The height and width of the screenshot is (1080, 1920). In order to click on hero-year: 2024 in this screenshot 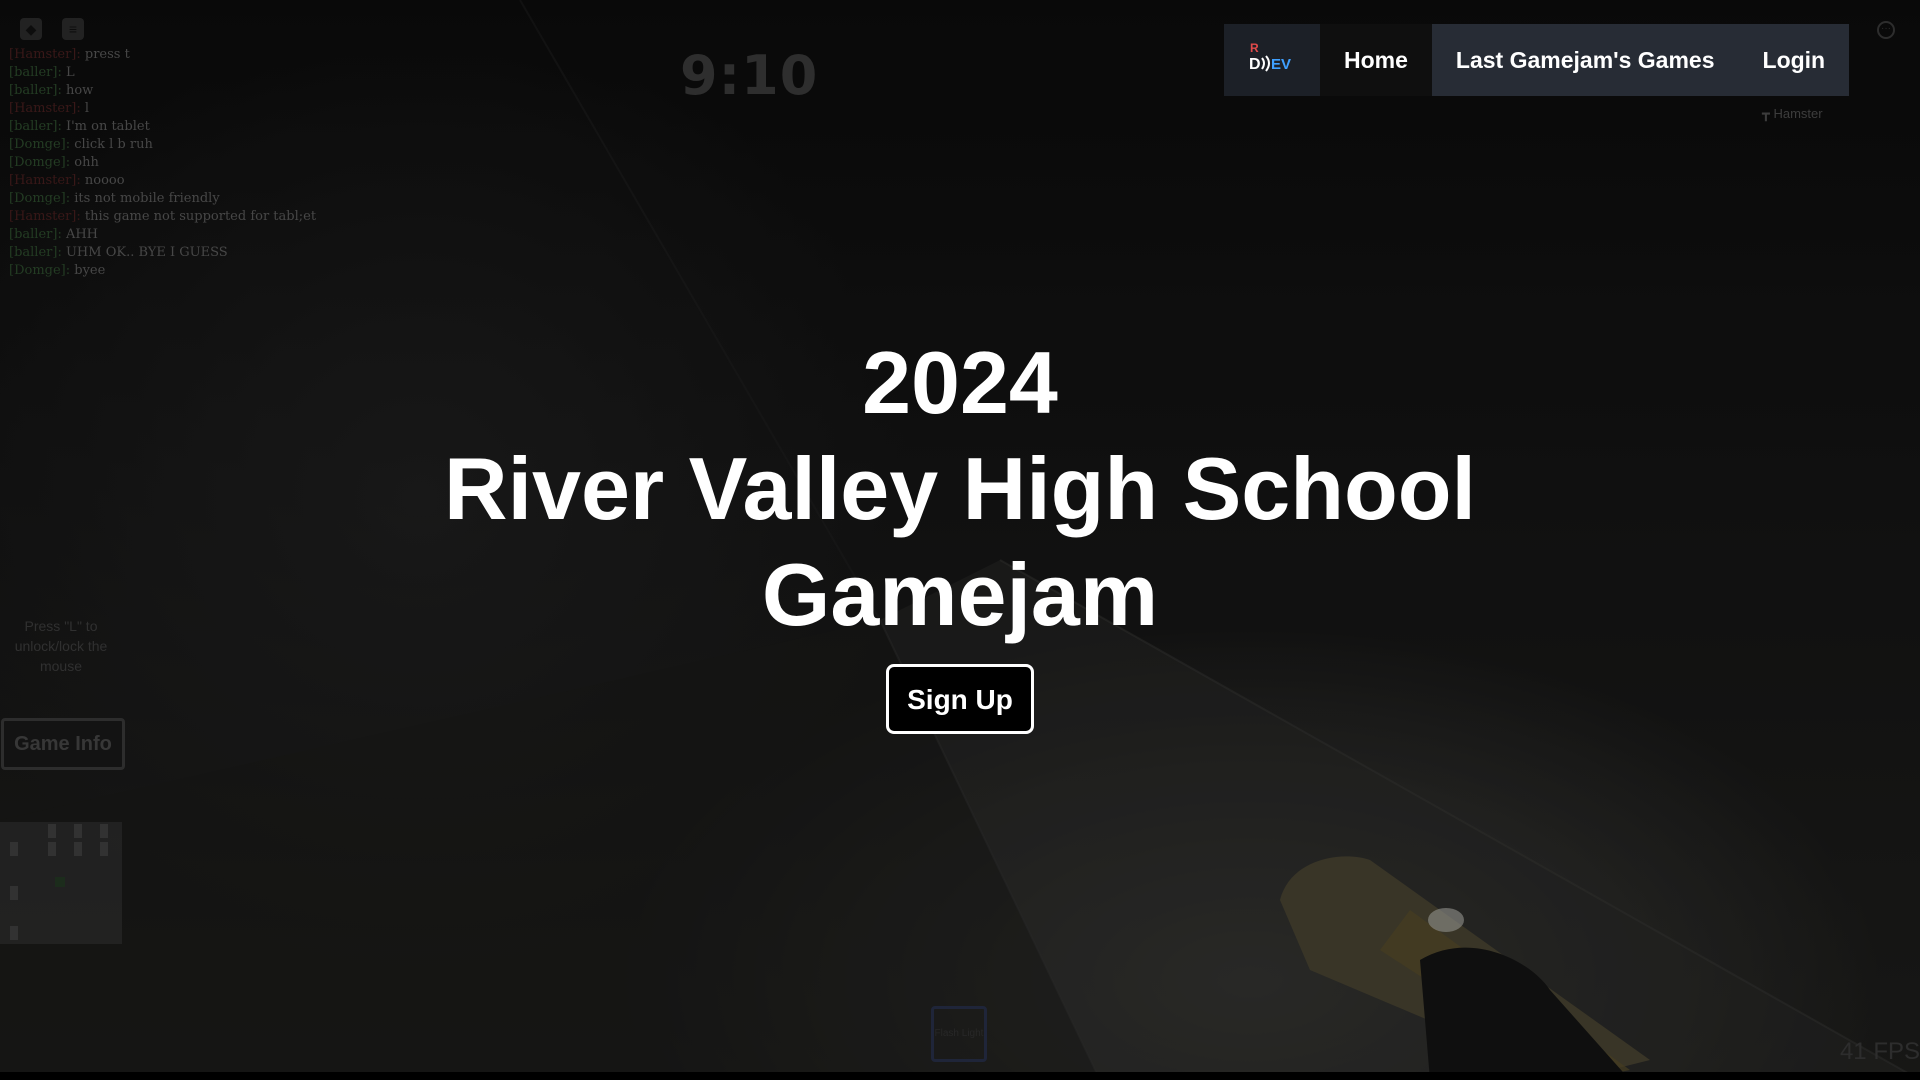, I will do `click(960, 382)`.